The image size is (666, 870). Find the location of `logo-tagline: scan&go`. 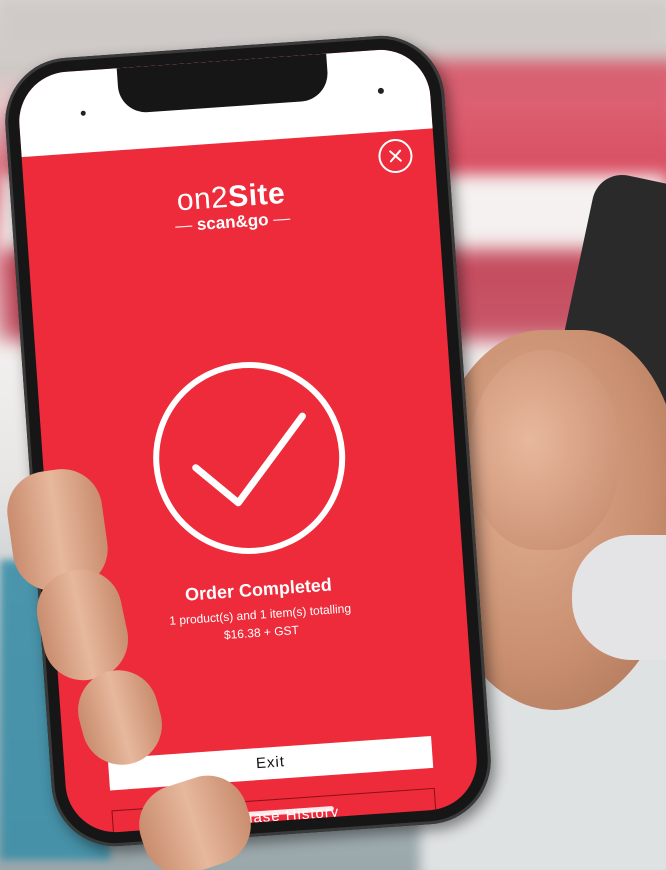

logo-tagline: scan&go is located at coordinates (233, 222).